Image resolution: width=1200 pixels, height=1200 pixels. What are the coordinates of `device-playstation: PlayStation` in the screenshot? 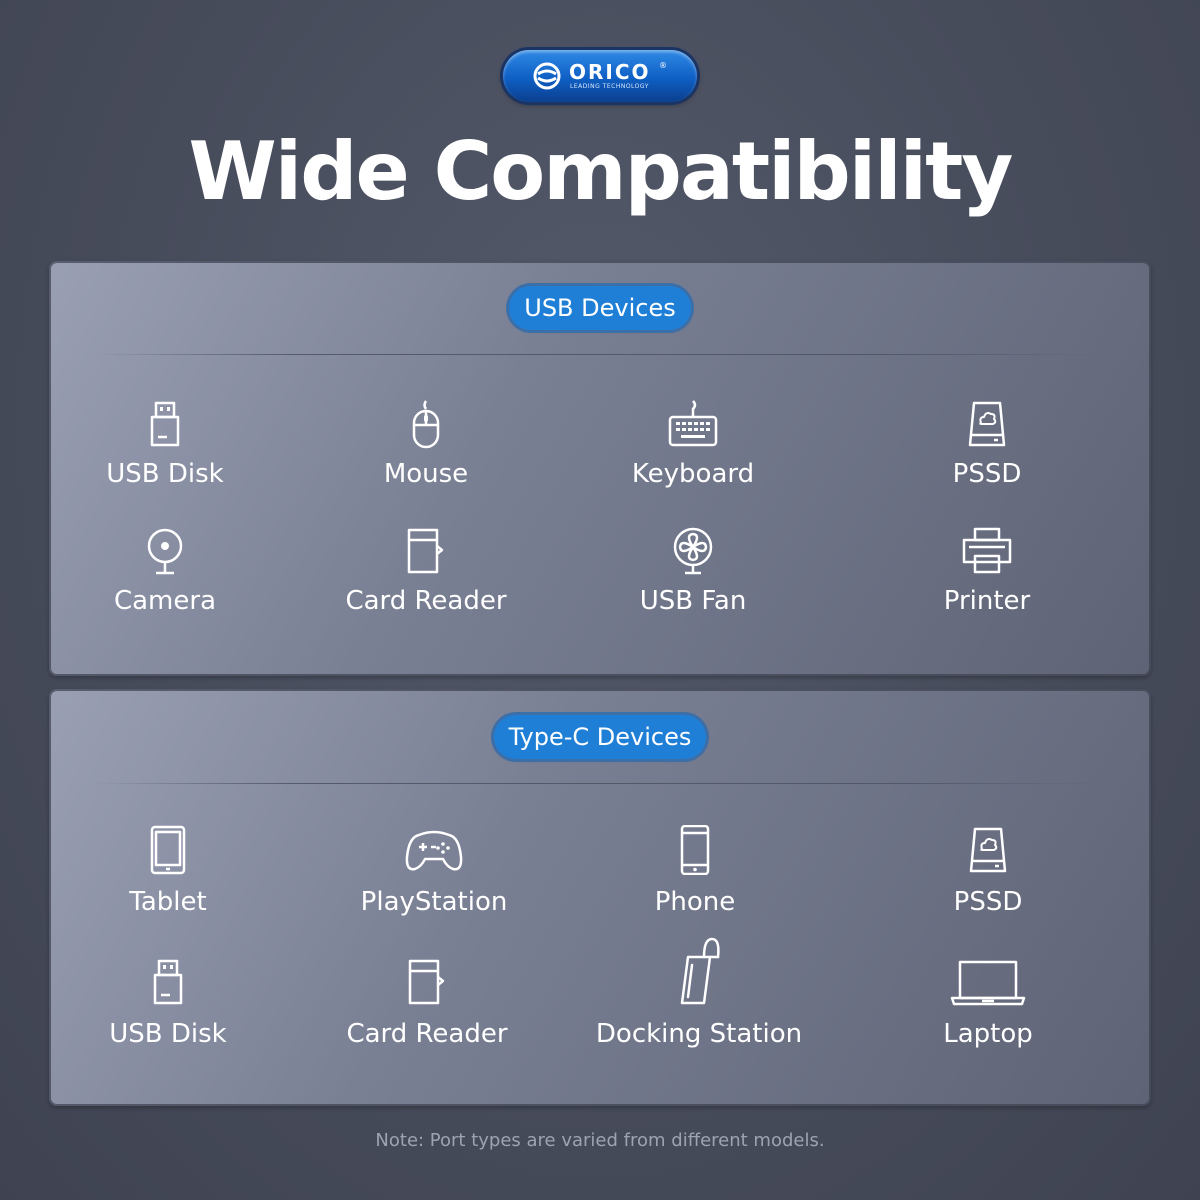 It's located at (434, 875).